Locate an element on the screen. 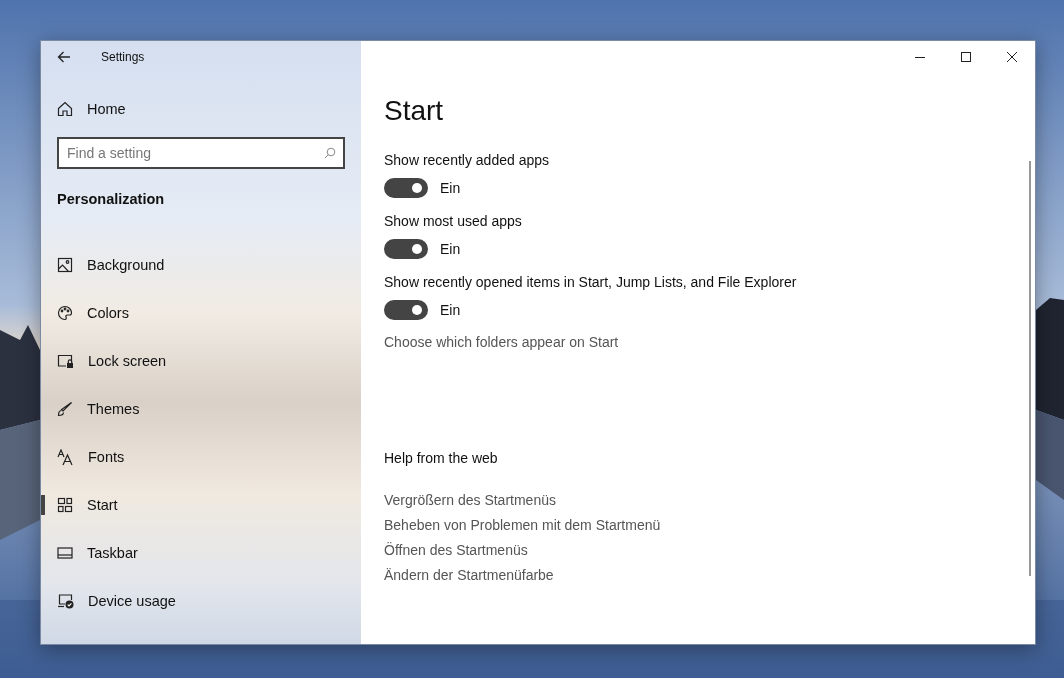 The height and width of the screenshot is (678, 1064). home-link: Home is located at coordinates (209, 109).